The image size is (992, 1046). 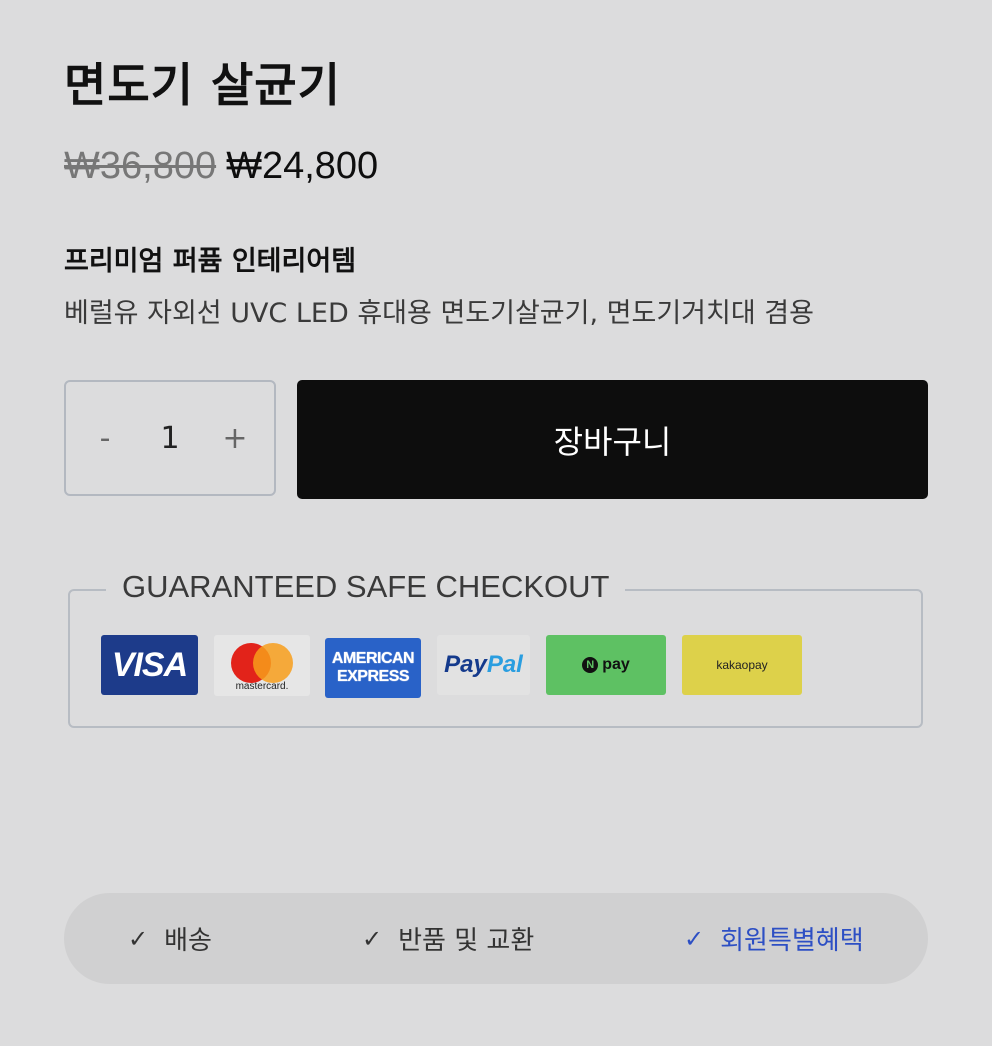 I want to click on amex-line2: EXPRESS, so click(x=373, y=676).